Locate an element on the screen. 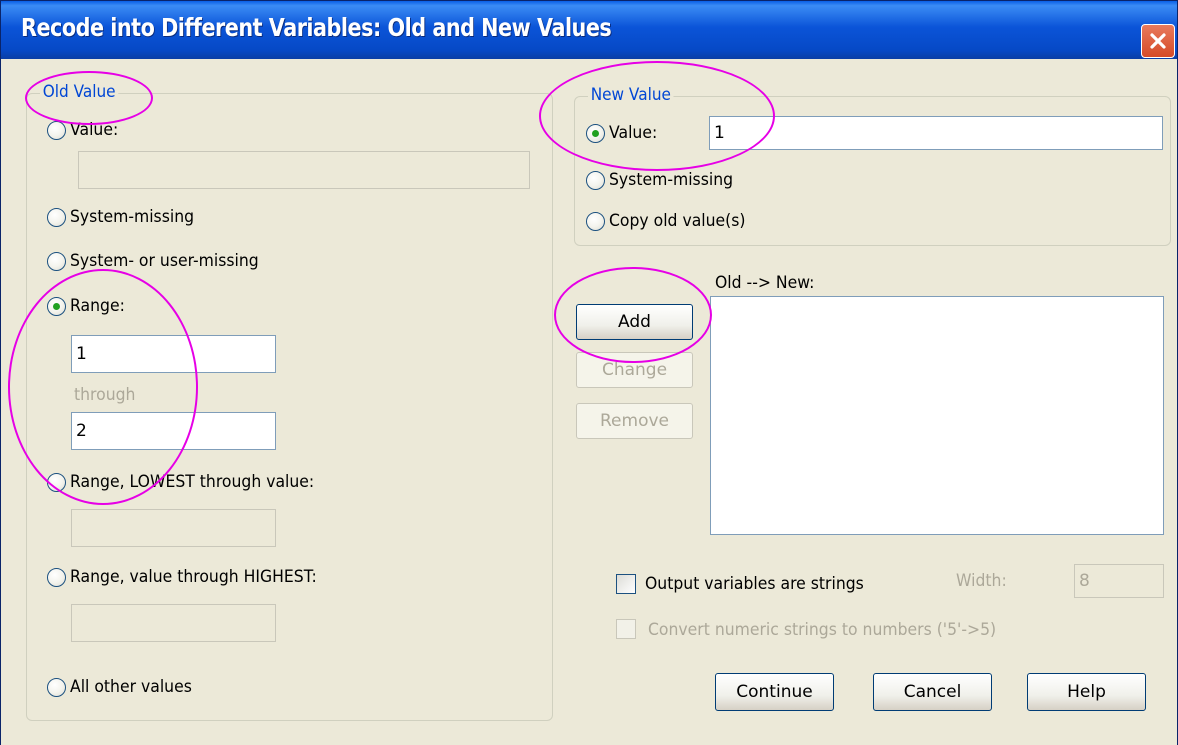 Image resolution: width=1178 pixels, height=745 pixels. convert-numeric-checkbox is located at coordinates (626, 629).